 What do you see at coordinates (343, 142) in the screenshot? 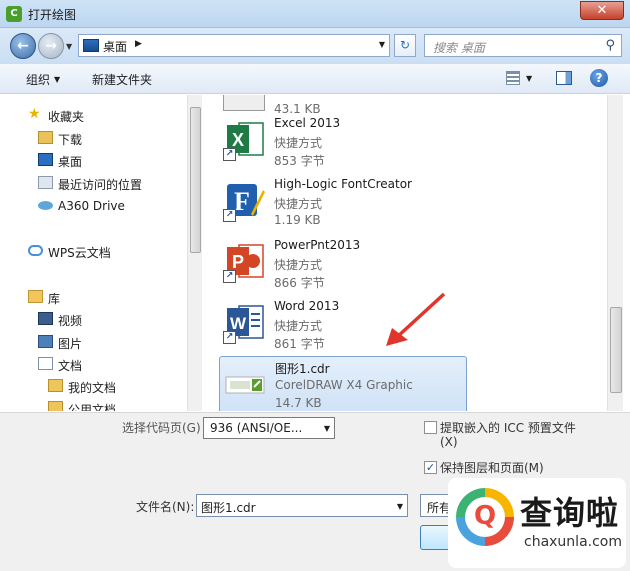
I see `file-item-excel: X ↗ Excel 2013 快捷方式 853 字节` at bounding box center [343, 142].